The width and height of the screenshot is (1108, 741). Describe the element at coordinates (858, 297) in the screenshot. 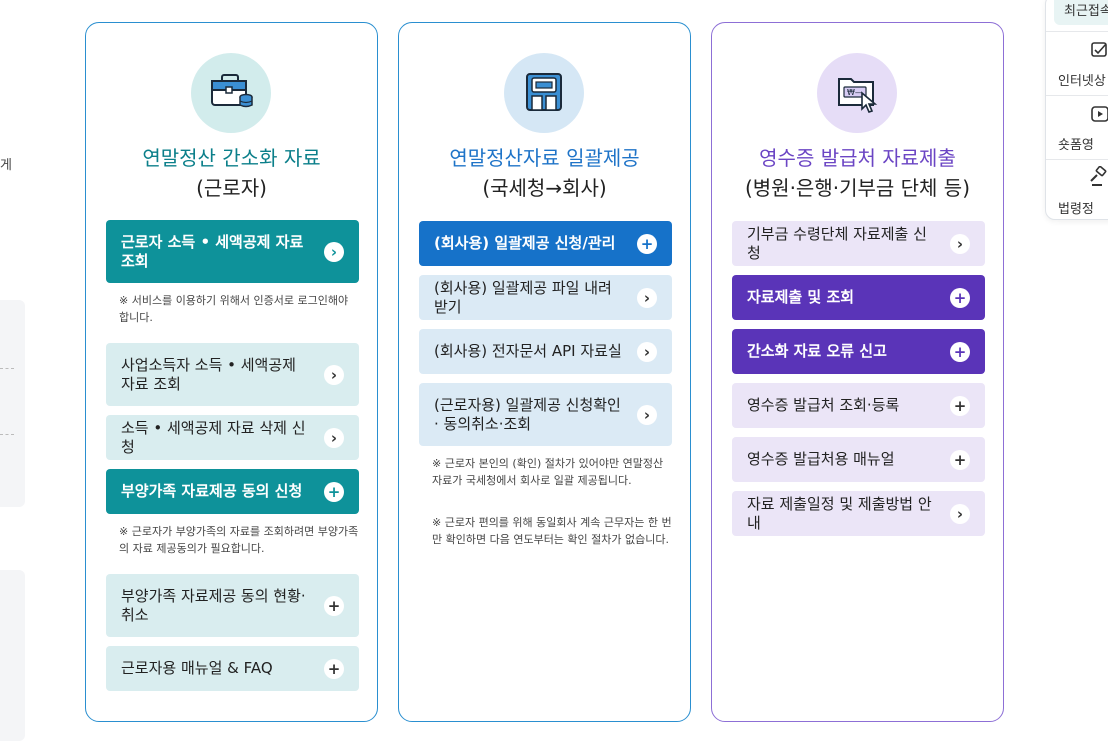

I see `data-submit-lookup-button: 자료제출 및 조회 +` at that location.